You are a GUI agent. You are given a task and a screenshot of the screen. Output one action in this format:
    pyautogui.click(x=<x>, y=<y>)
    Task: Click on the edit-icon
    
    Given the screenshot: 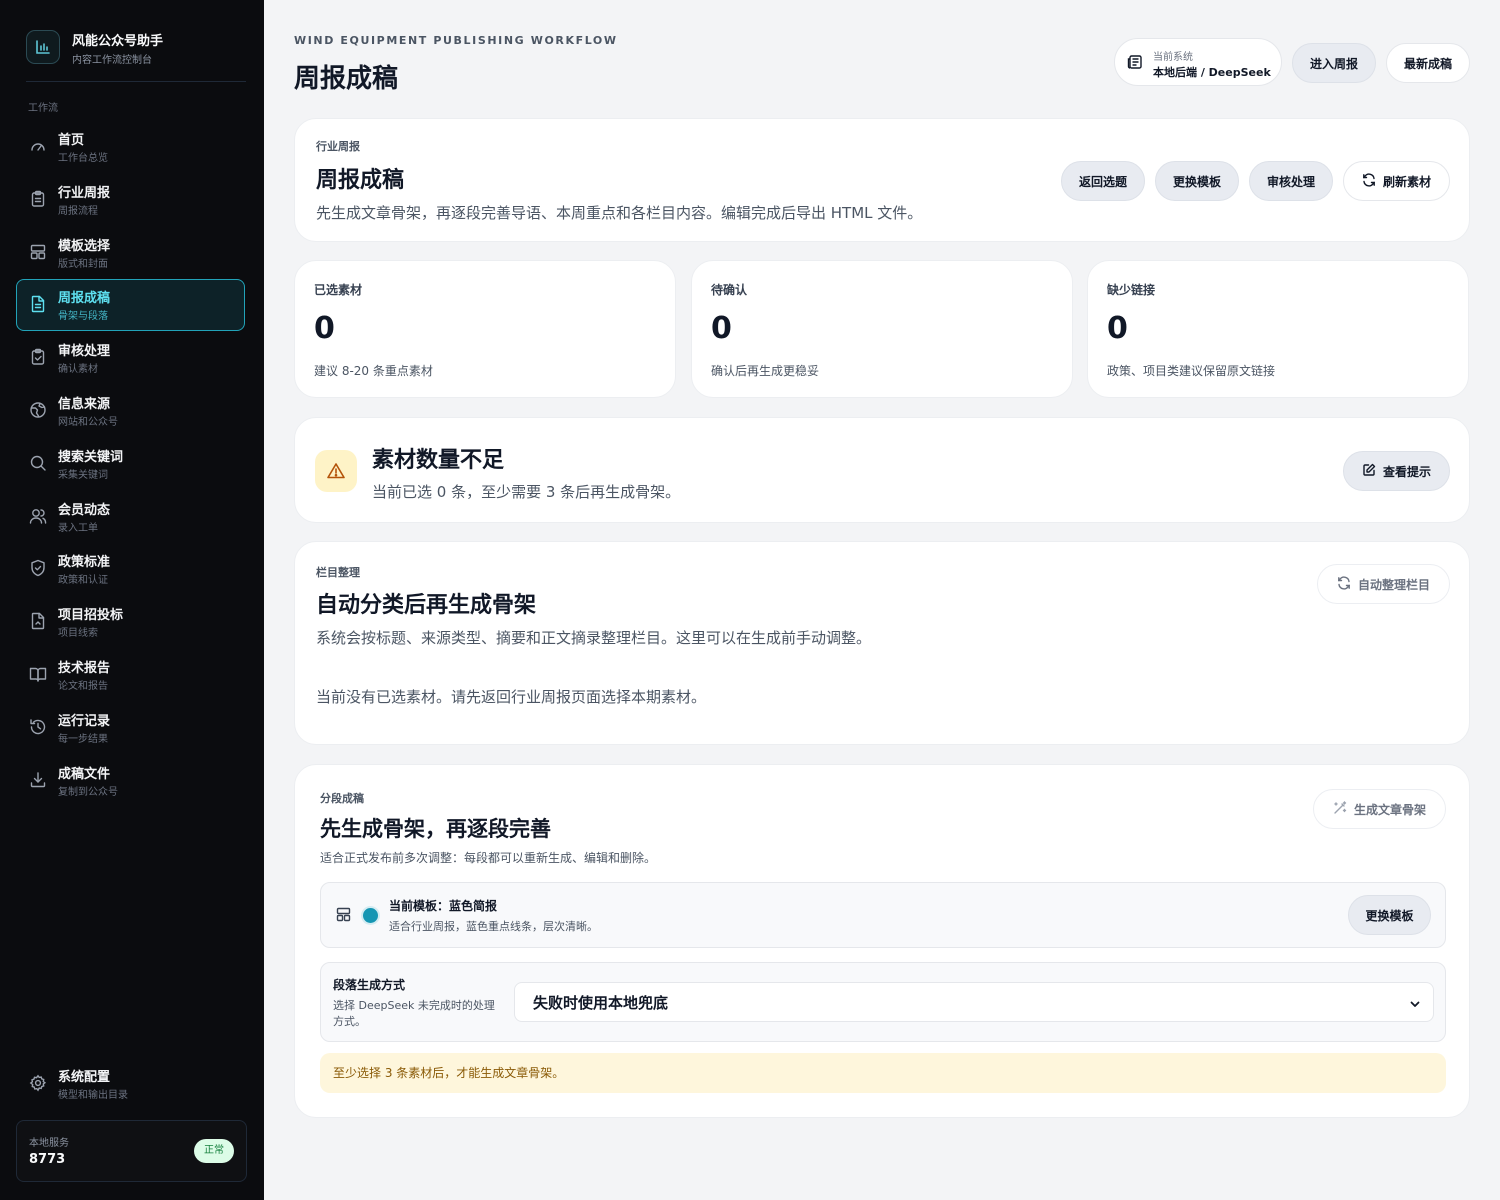 What is the action you would take?
    pyautogui.click(x=1372, y=471)
    